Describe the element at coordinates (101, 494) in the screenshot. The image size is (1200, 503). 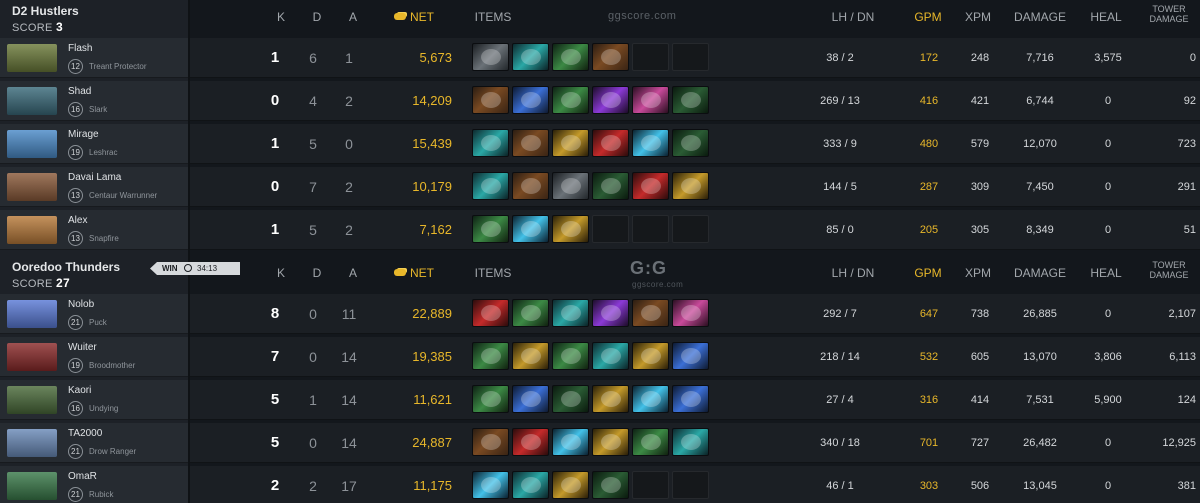
I see `hero-name: Rubick` at that location.